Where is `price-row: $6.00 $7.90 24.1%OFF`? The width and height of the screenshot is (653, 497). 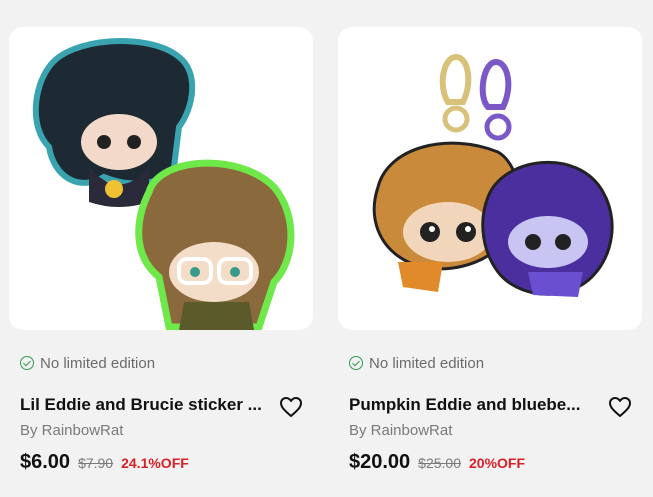
price-row: $6.00 $7.90 24.1%OFF is located at coordinates (104, 462).